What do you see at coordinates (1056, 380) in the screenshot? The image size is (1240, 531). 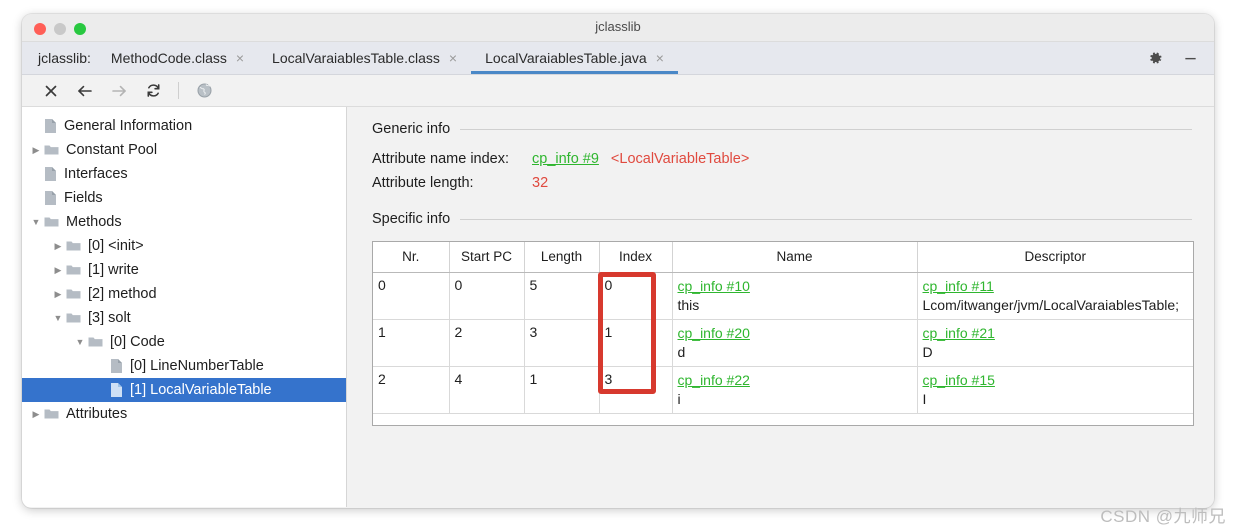 I see `cell-descriptor-link: cp_info #15` at bounding box center [1056, 380].